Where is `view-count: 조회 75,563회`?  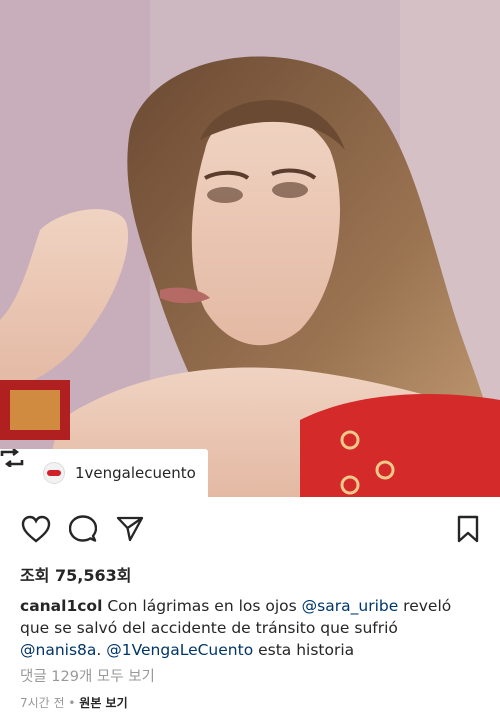
view-count: 조회 75,563회 is located at coordinates (75, 574).